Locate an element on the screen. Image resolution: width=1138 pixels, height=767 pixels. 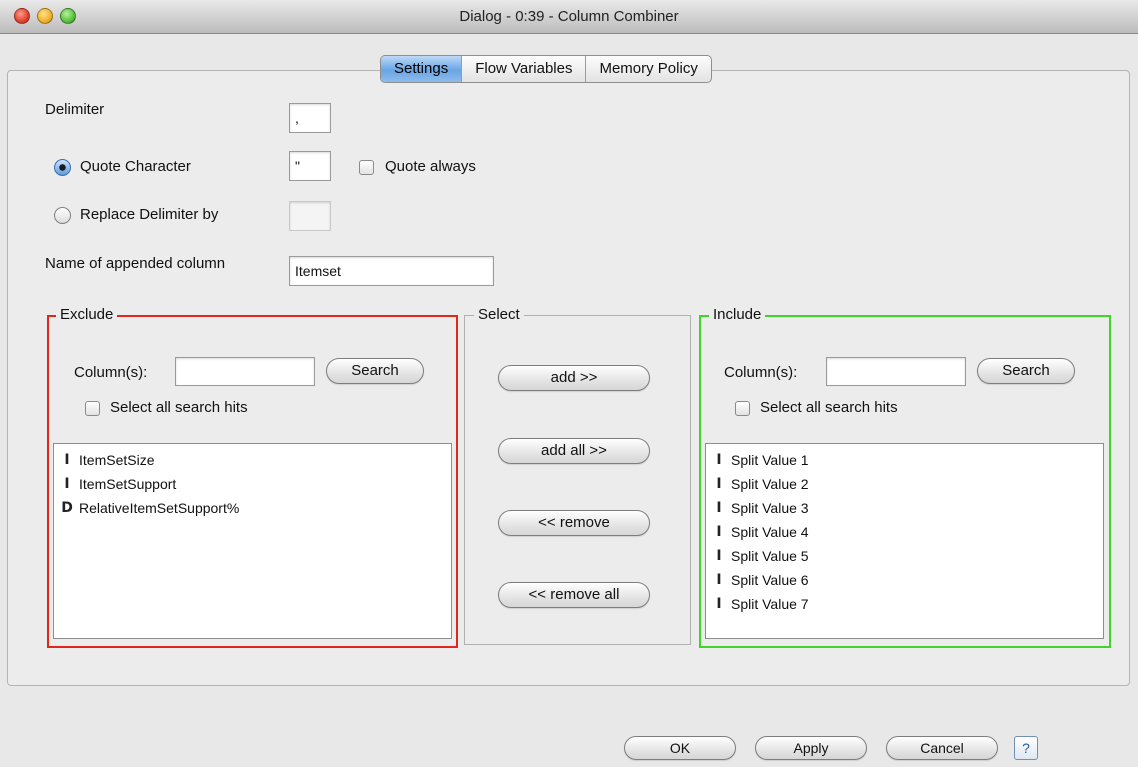
apply-button: Apply is located at coordinates (811, 748).